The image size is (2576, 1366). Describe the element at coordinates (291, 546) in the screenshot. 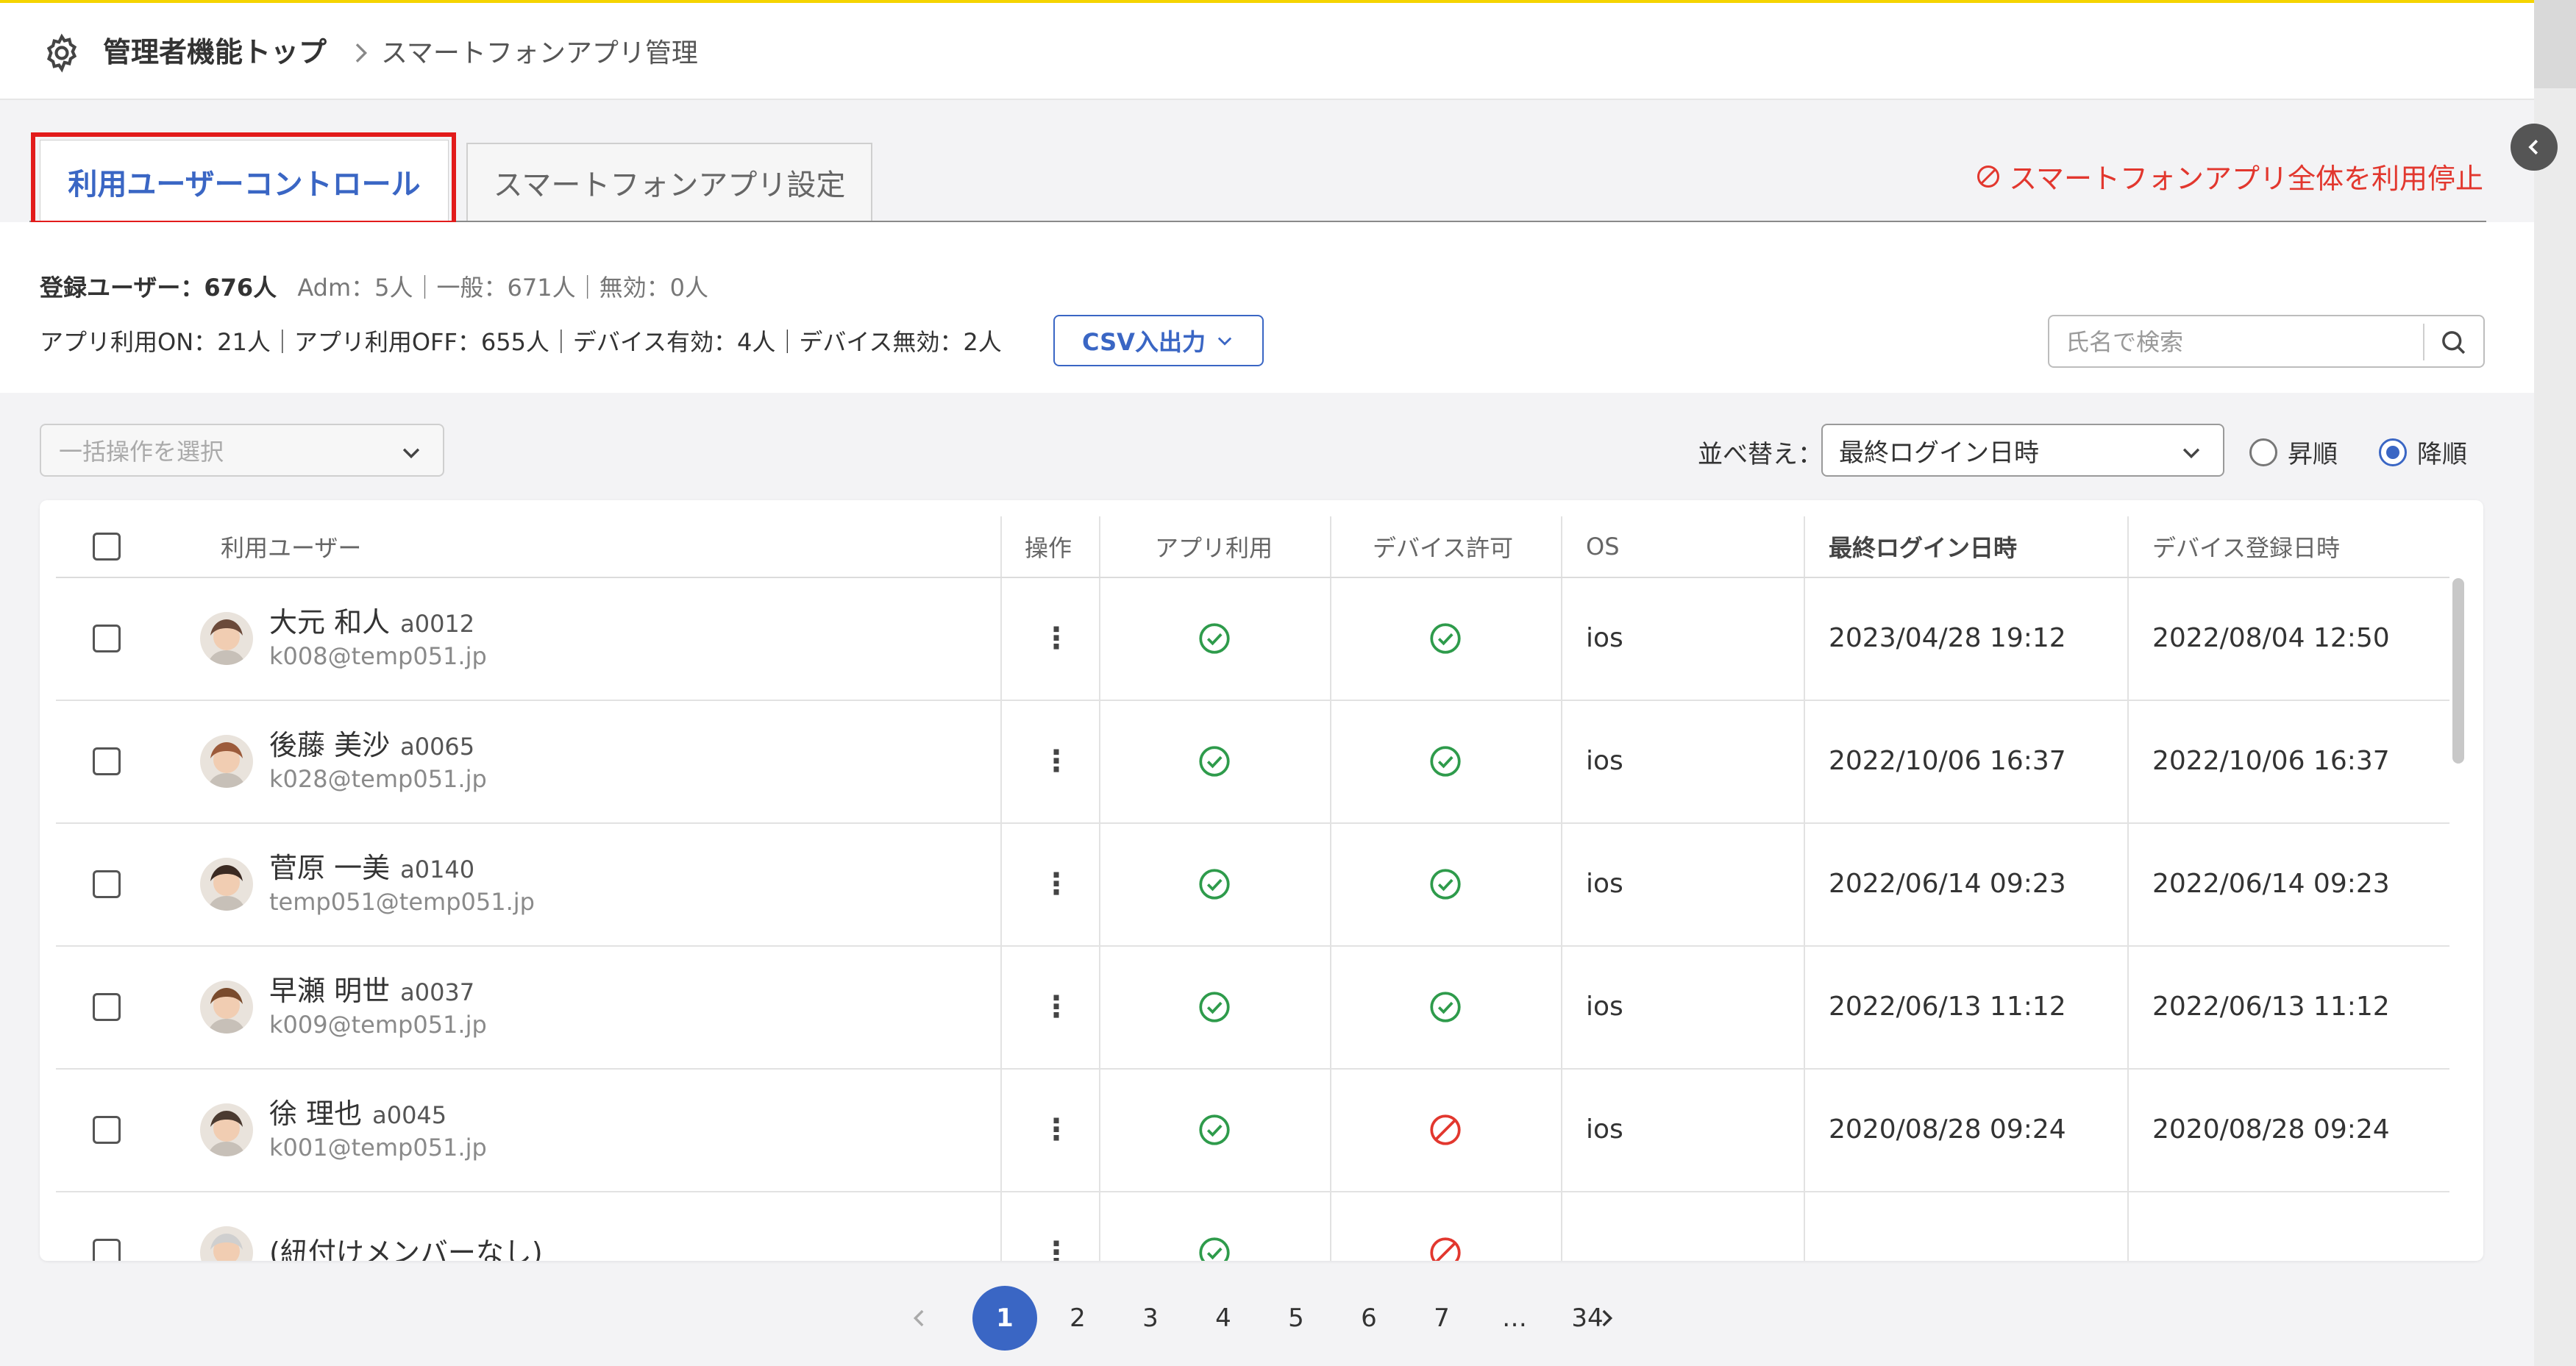

I see `header-user: 利用ユーザー` at that location.